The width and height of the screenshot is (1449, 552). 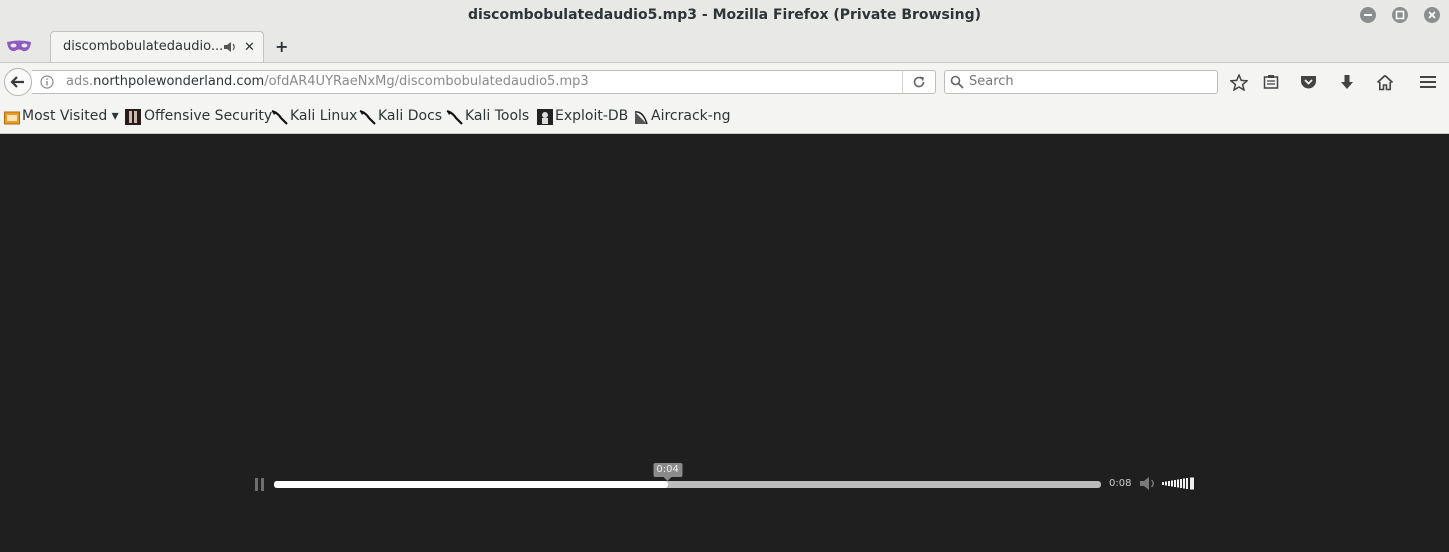 What do you see at coordinates (1179, 483) in the screenshot?
I see `volume-slider` at bounding box center [1179, 483].